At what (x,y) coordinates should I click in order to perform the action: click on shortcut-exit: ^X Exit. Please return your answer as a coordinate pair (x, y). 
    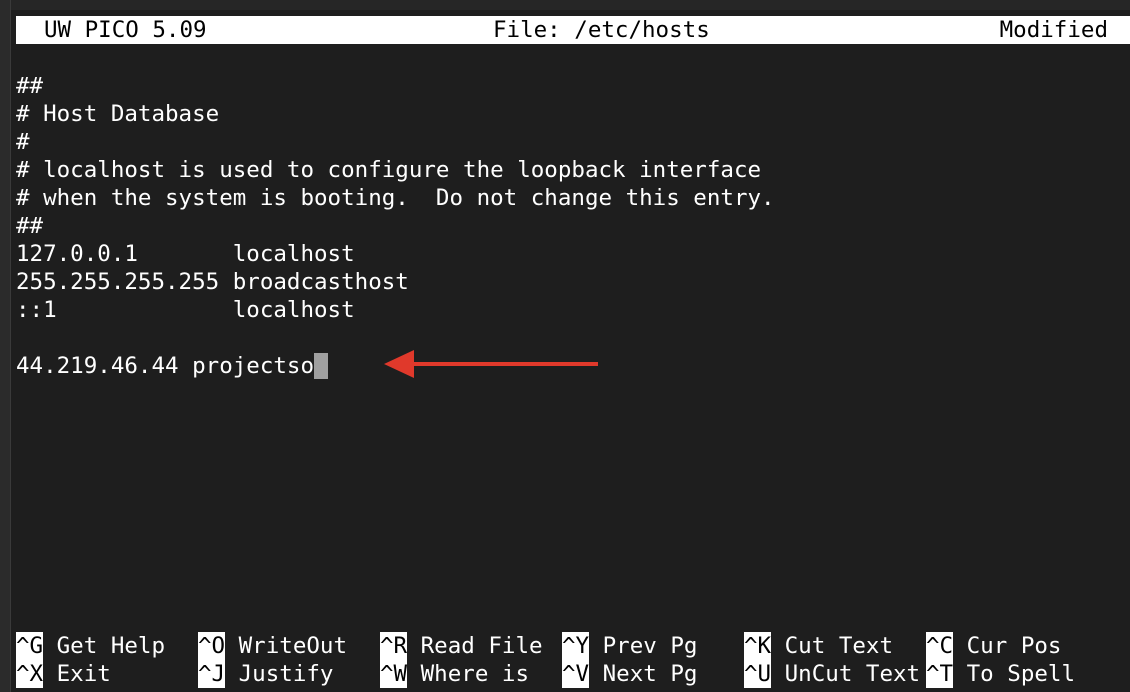
    Looking at the image, I should click on (63, 674).